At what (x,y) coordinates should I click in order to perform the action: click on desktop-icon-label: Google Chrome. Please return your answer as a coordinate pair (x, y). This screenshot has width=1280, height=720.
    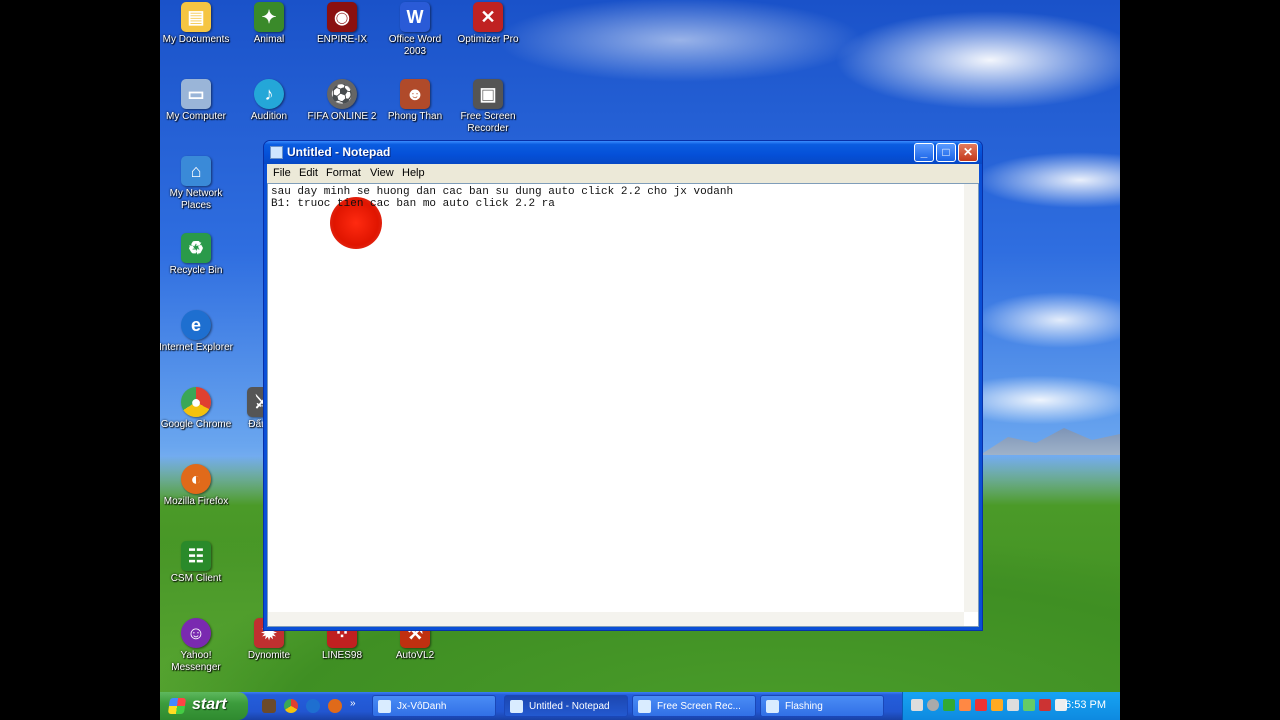
    Looking at the image, I should click on (196, 424).